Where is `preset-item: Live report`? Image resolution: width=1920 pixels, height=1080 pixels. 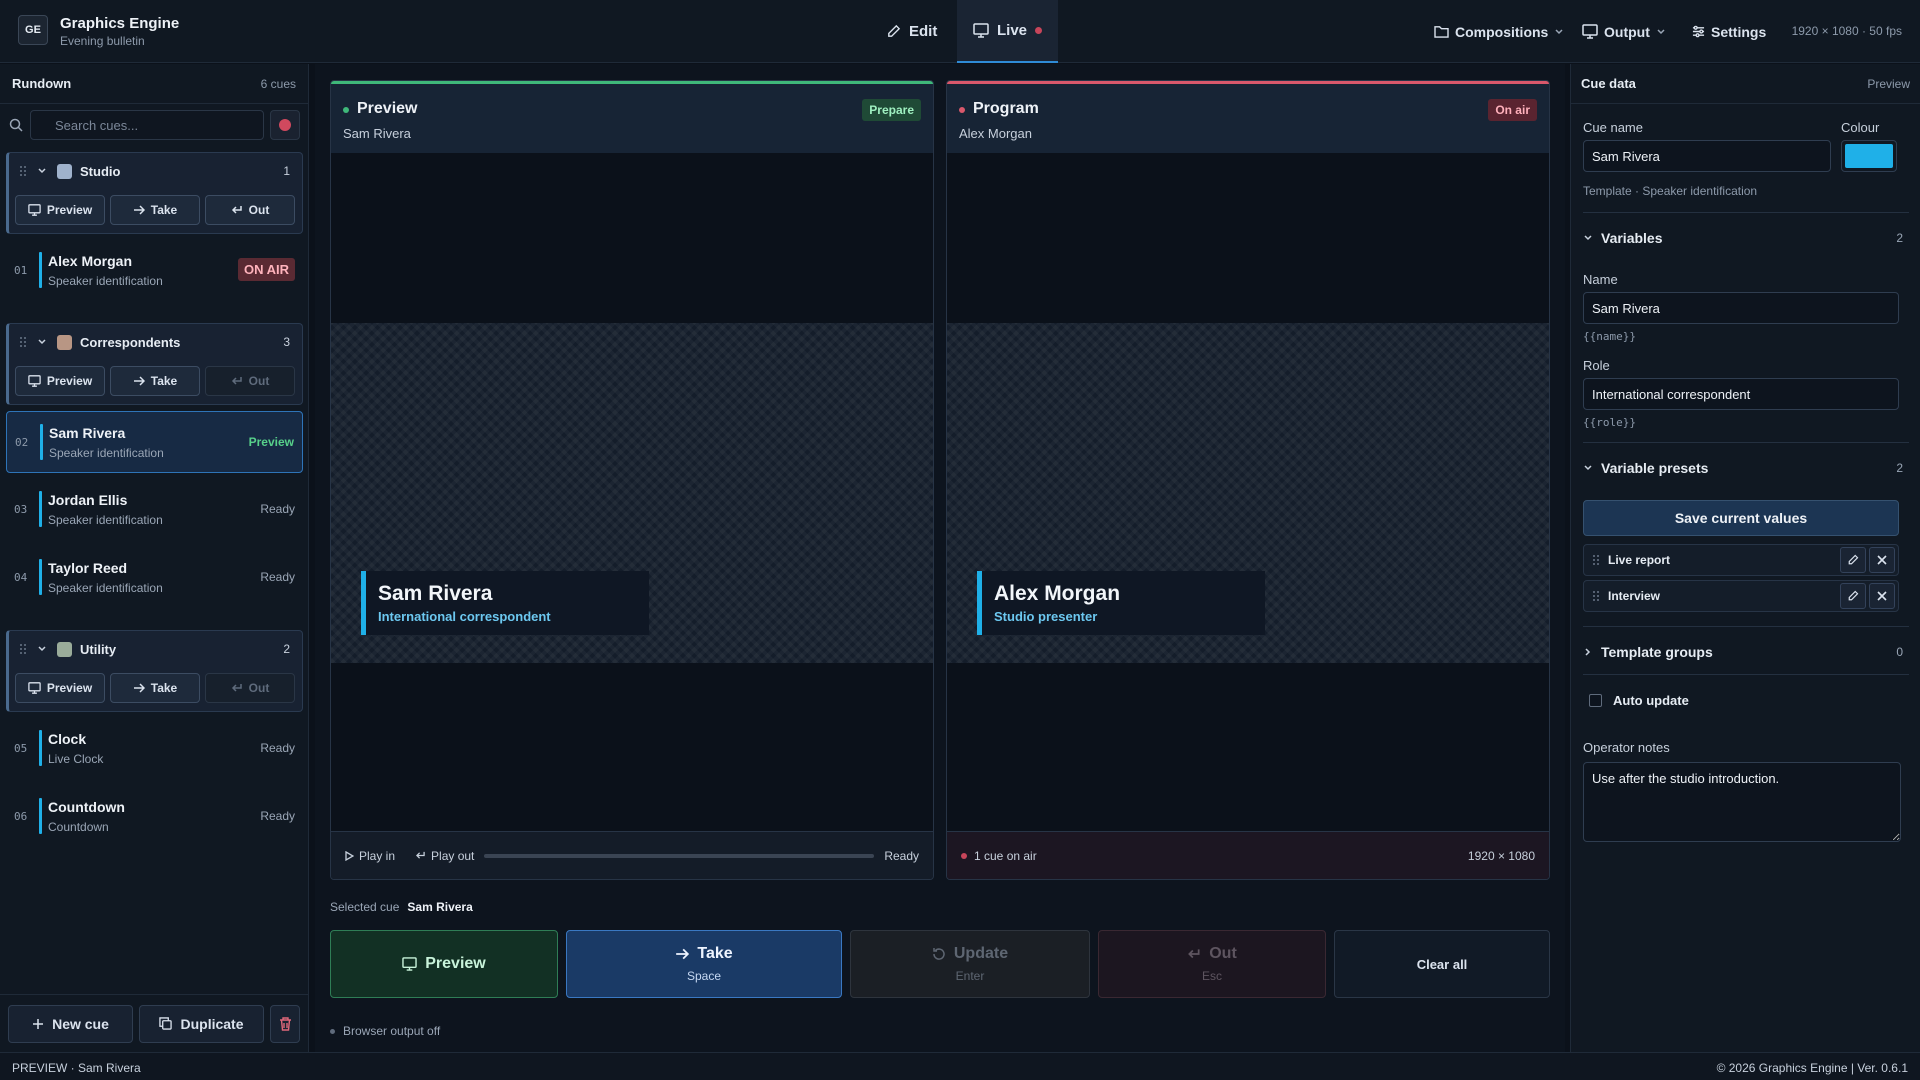
preset-item: Live report is located at coordinates (1741, 560).